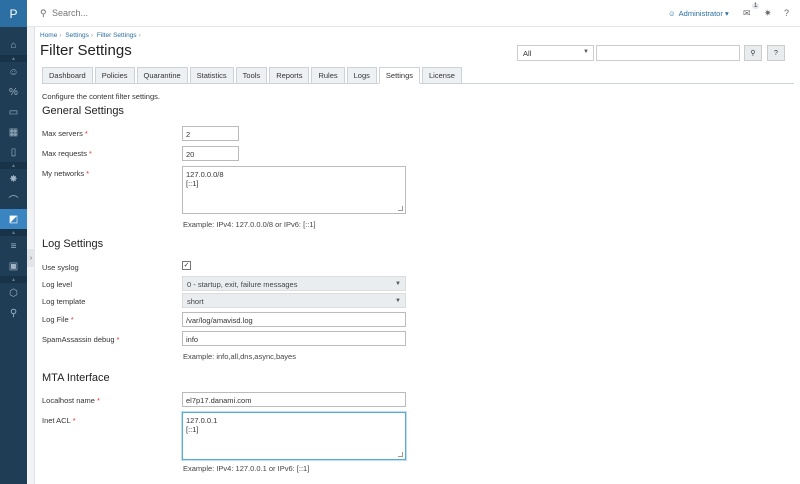 The height and width of the screenshot is (484, 800). What do you see at coordinates (210, 153) in the screenshot?
I see `max-requests-input: 20` at bounding box center [210, 153].